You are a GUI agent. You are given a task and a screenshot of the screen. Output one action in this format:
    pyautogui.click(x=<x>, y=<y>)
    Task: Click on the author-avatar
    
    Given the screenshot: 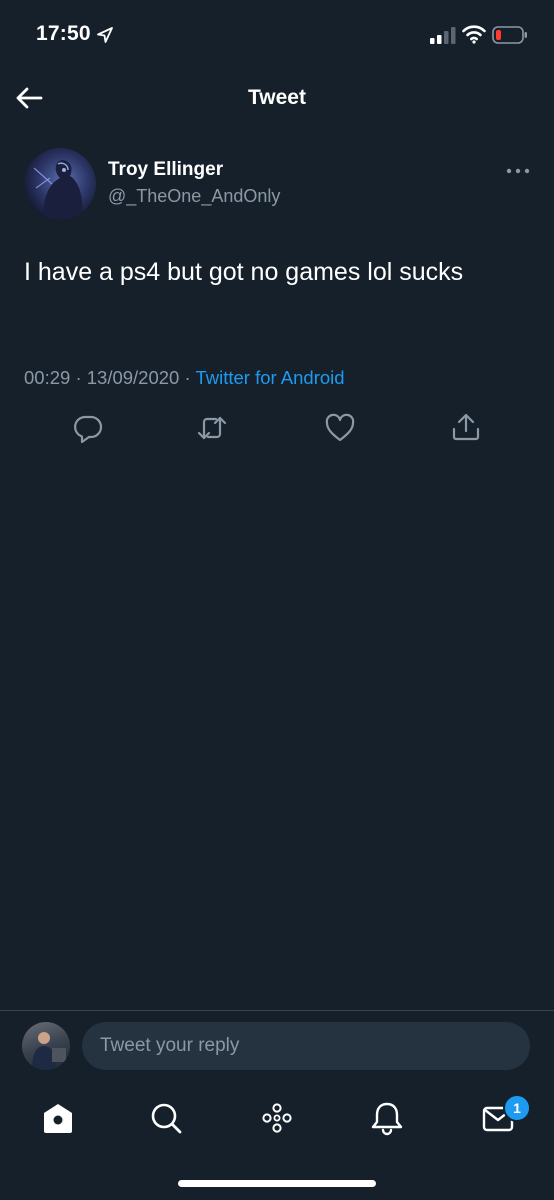 What is the action you would take?
    pyautogui.click(x=60, y=184)
    